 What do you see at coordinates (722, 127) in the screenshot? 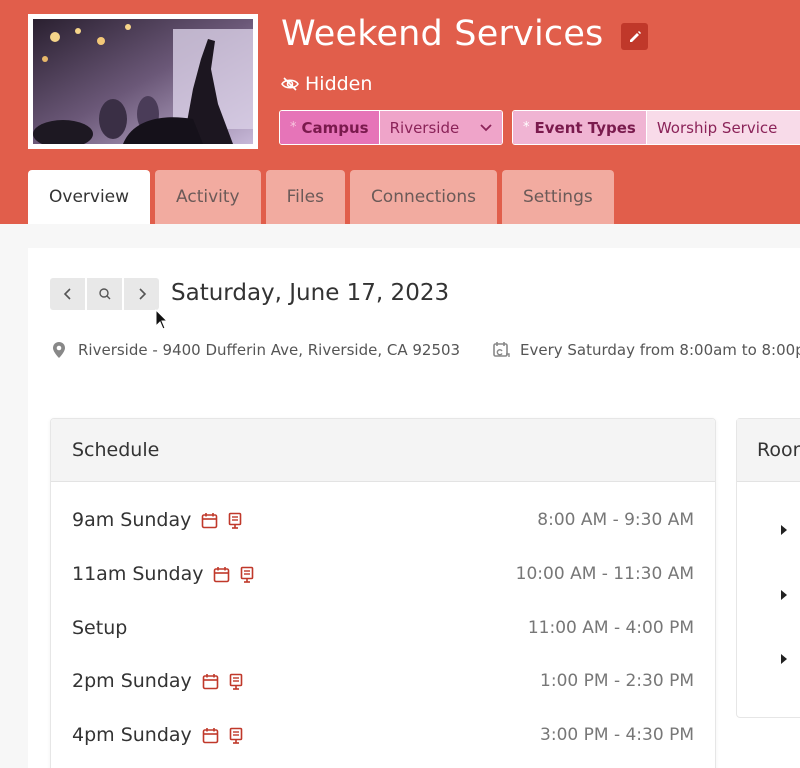
I see `event-types-value: Worship Service` at bounding box center [722, 127].